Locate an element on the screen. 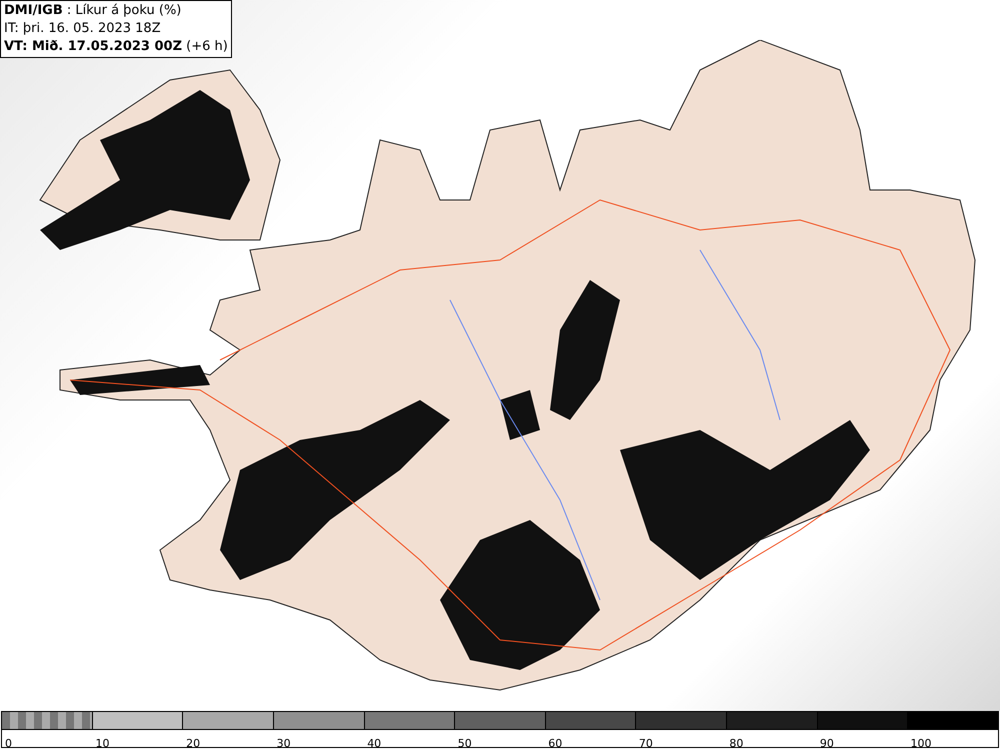  title-text: IT: þri. 16. 05. 2023 18Z is located at coordinates (83, 29).